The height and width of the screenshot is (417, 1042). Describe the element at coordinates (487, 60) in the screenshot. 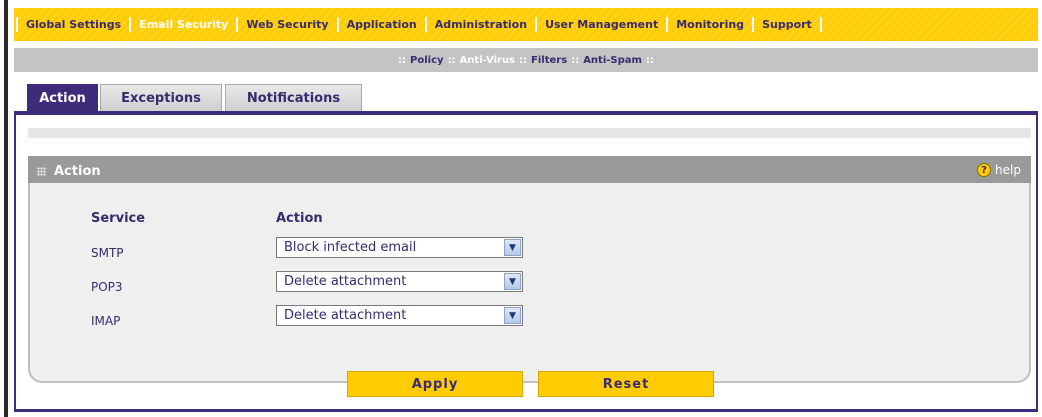

I see `sub-menu-anti-virus: Anti-Virus` at that location.